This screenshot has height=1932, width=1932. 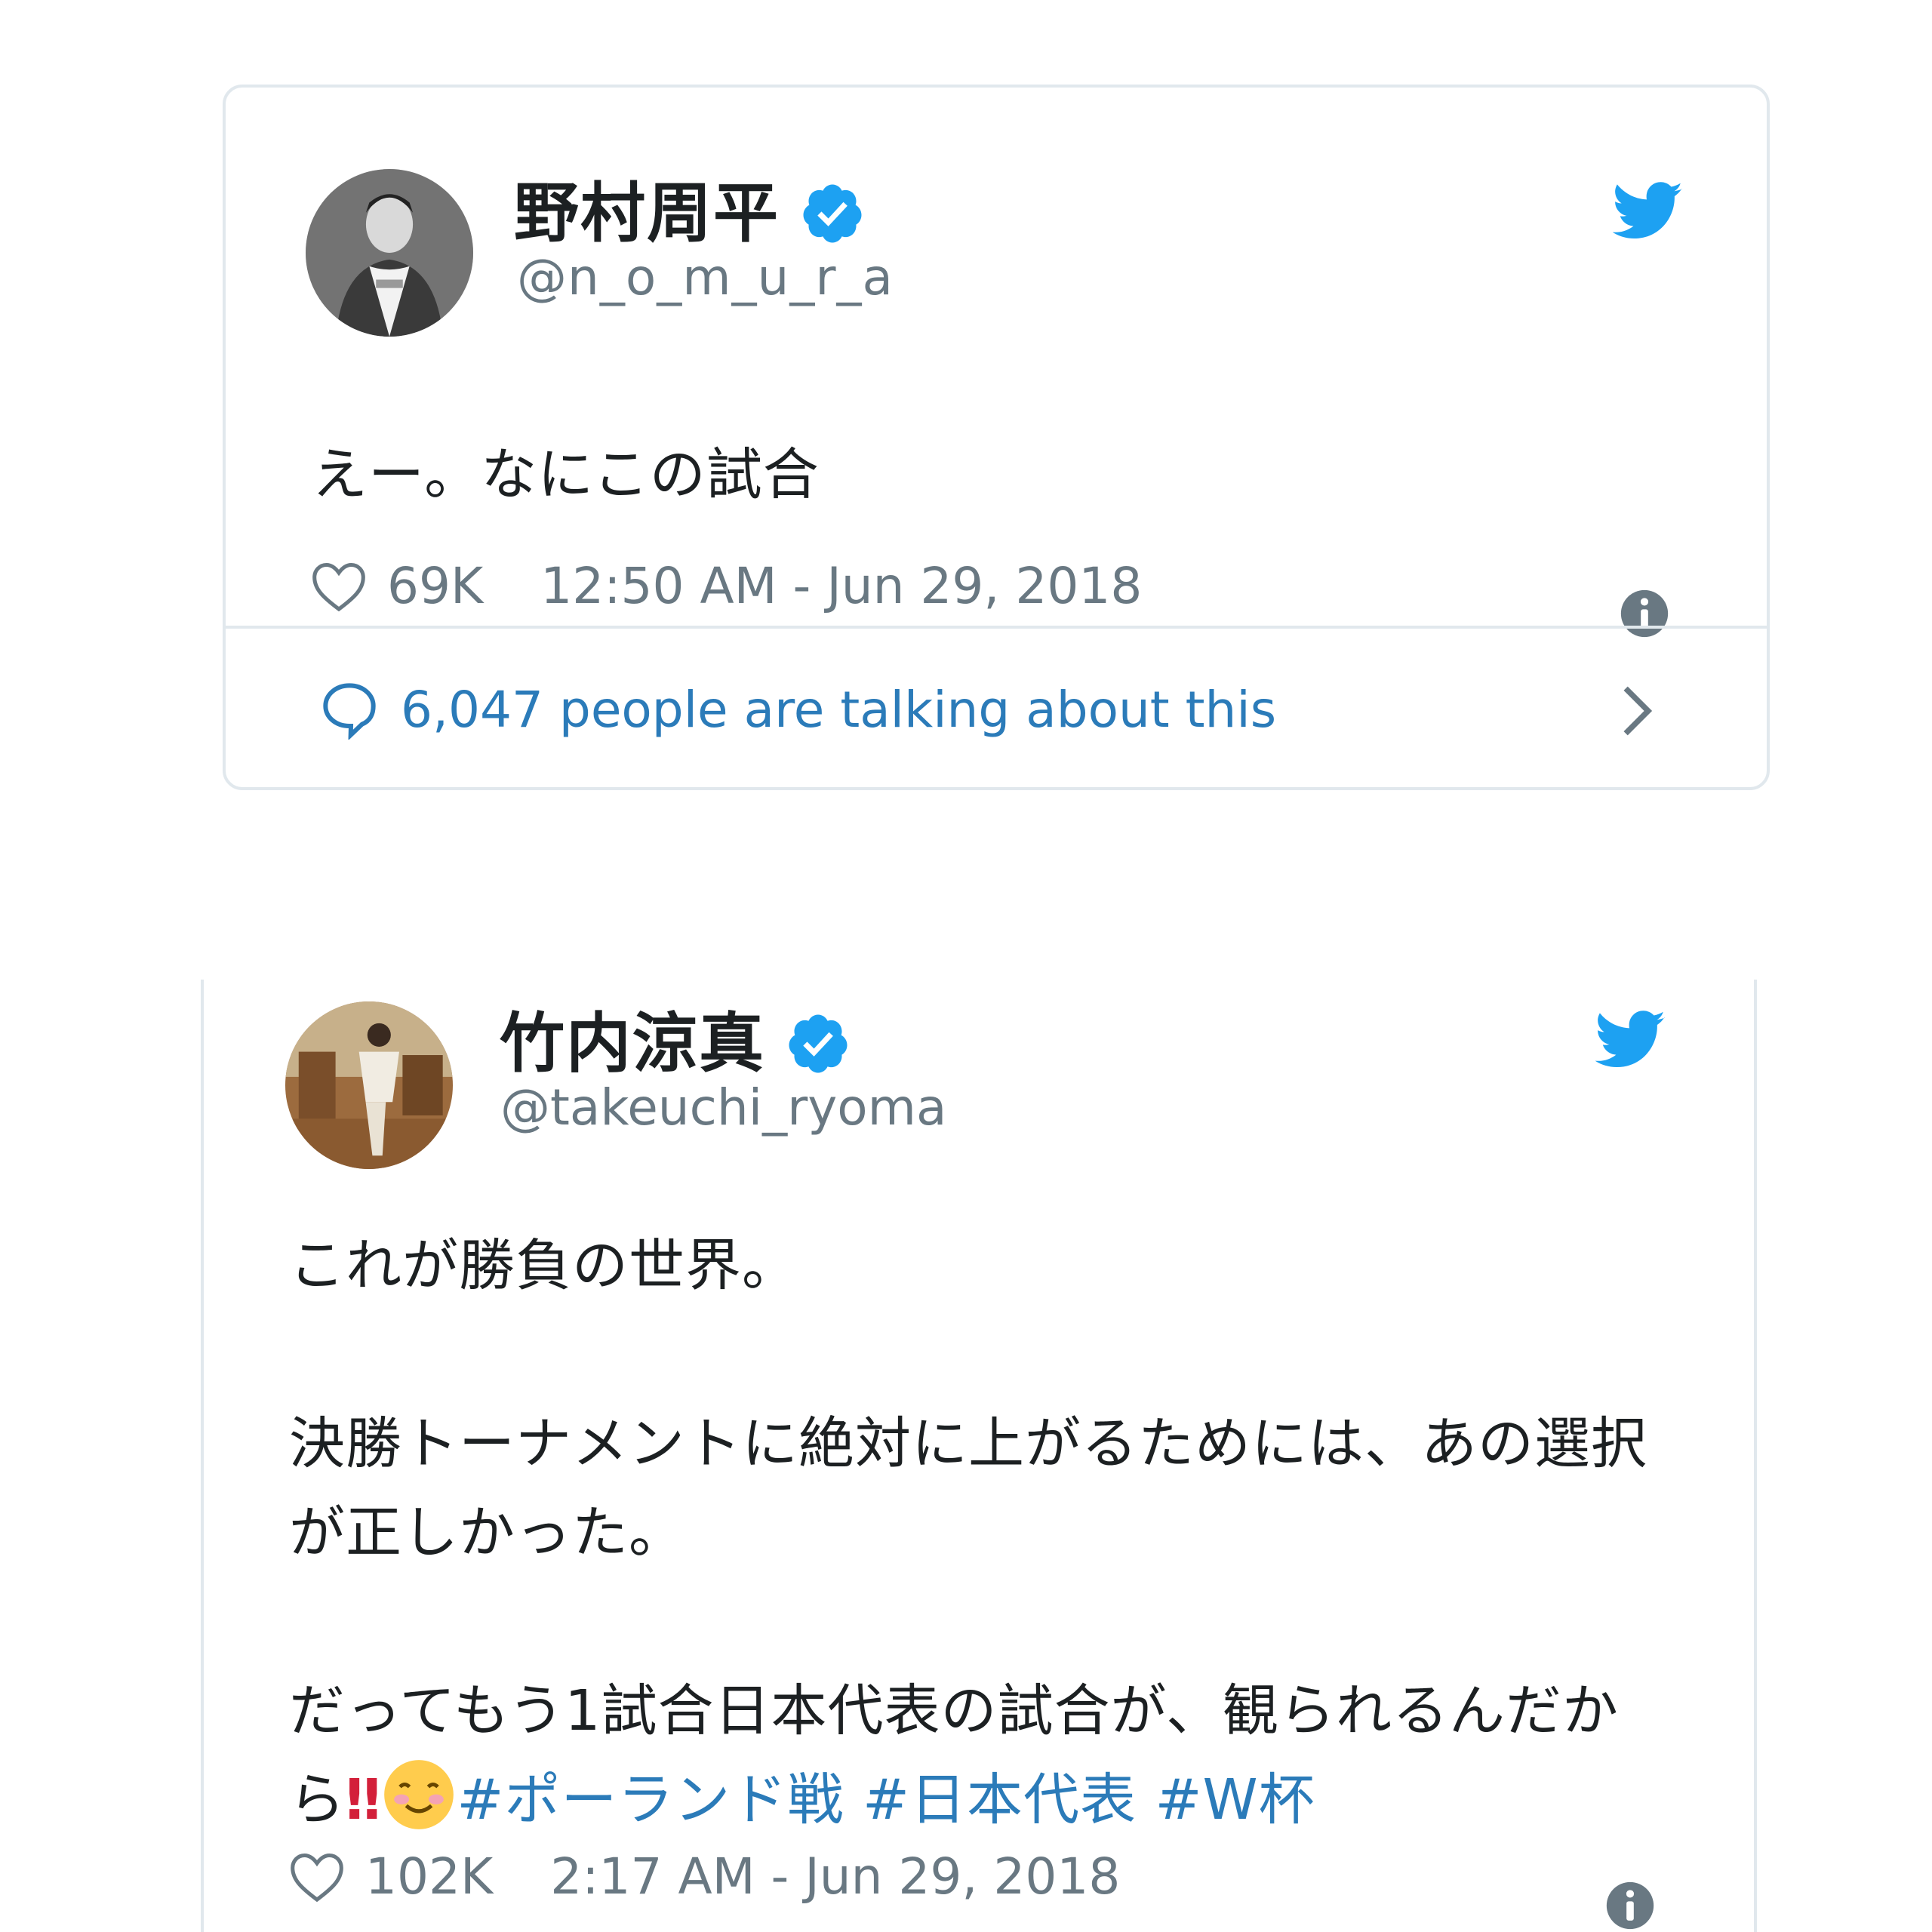 I want to click on tweet-paragraph-2: 決勝トーナメントに絶対に上がるためには、あの選択が正しかった。, so click(x=968, y=1488).